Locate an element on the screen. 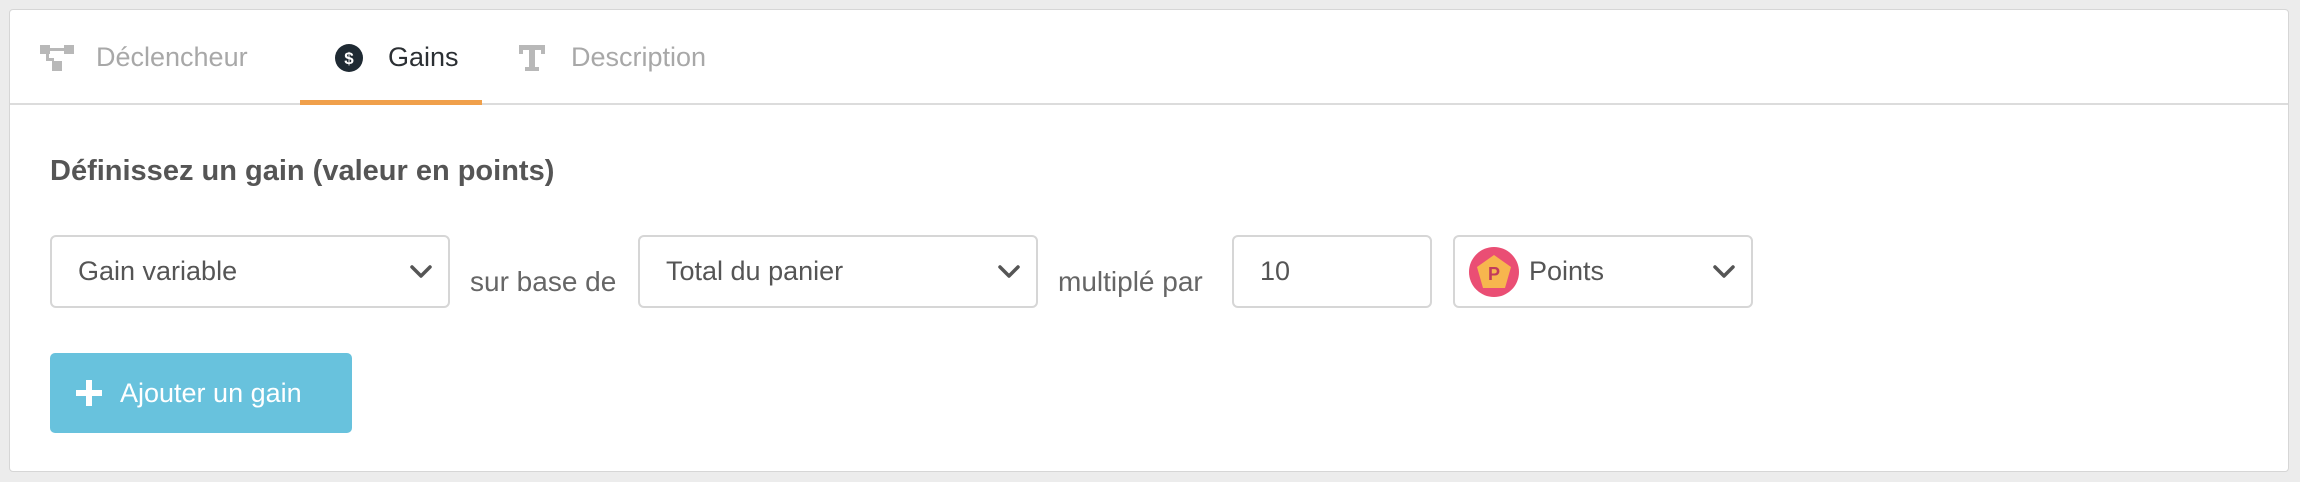 This screenshot has width=2300, height=482. tab-gains: $ Gains is located at coordinates (395, 57).